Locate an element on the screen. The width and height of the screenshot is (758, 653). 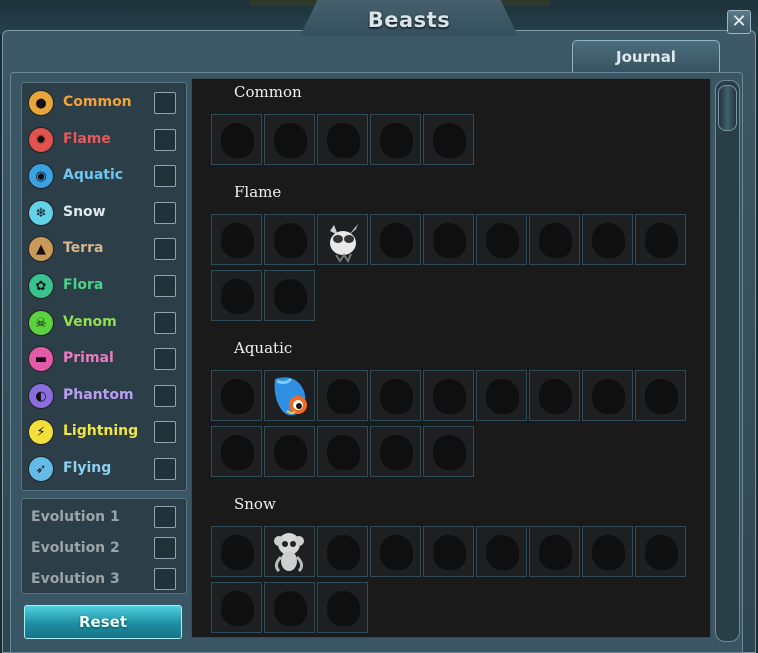
filter-checkbox-primal is located at coordinates (165, 359).